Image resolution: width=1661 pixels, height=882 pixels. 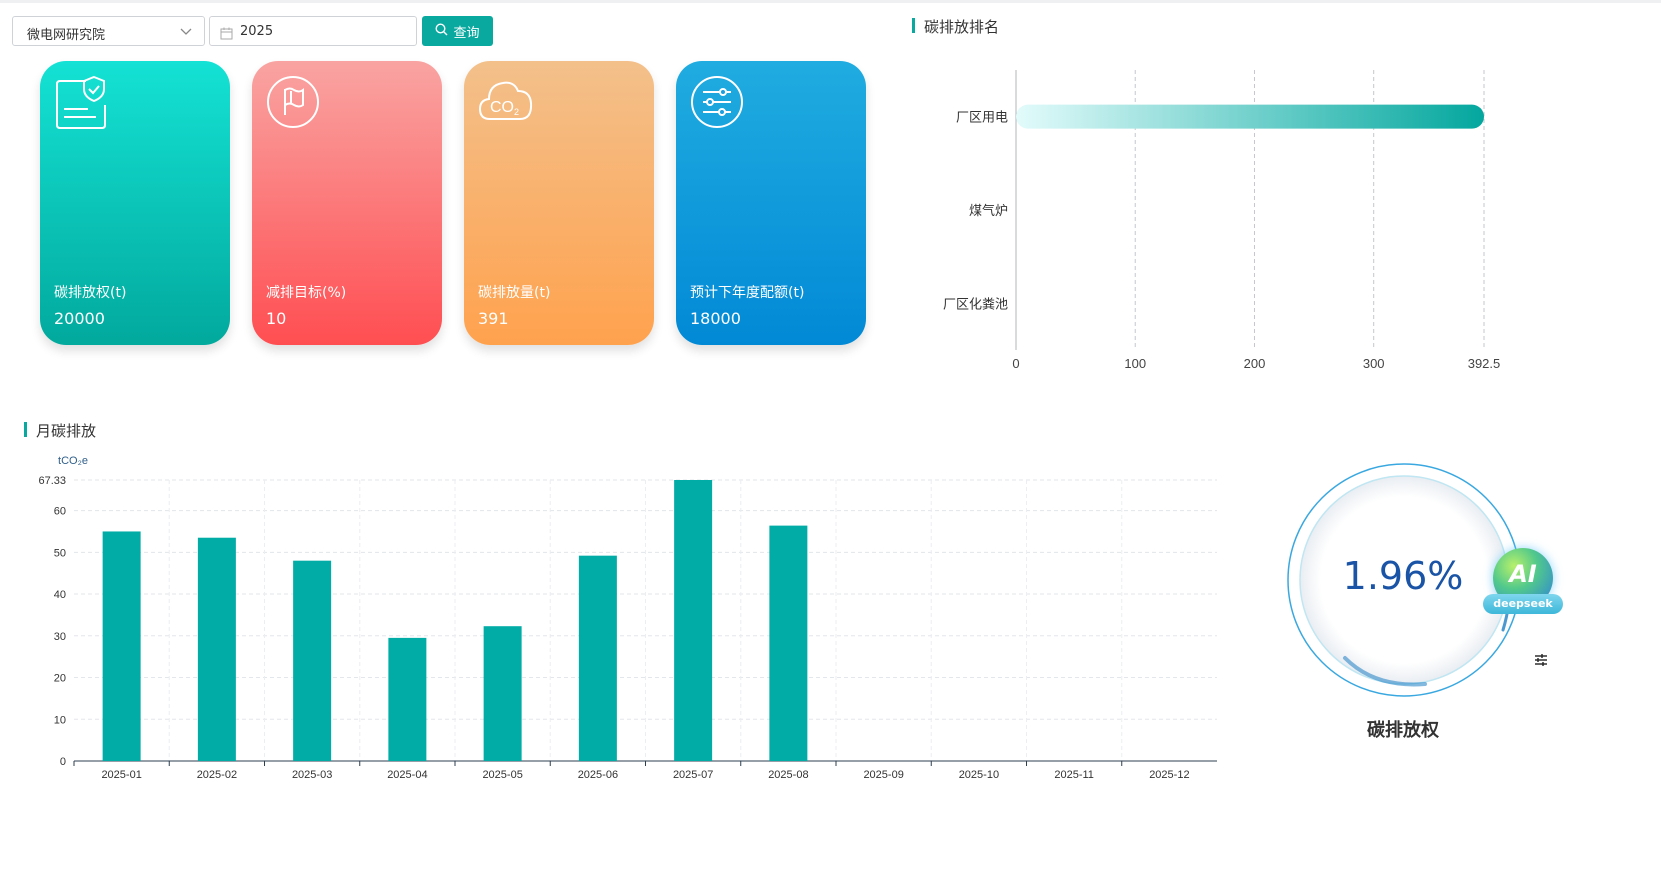 What do you see at coordinates (63, 762) in the screenshot?
I see `month-y-tick: 0` at bounding box center [63, 762].